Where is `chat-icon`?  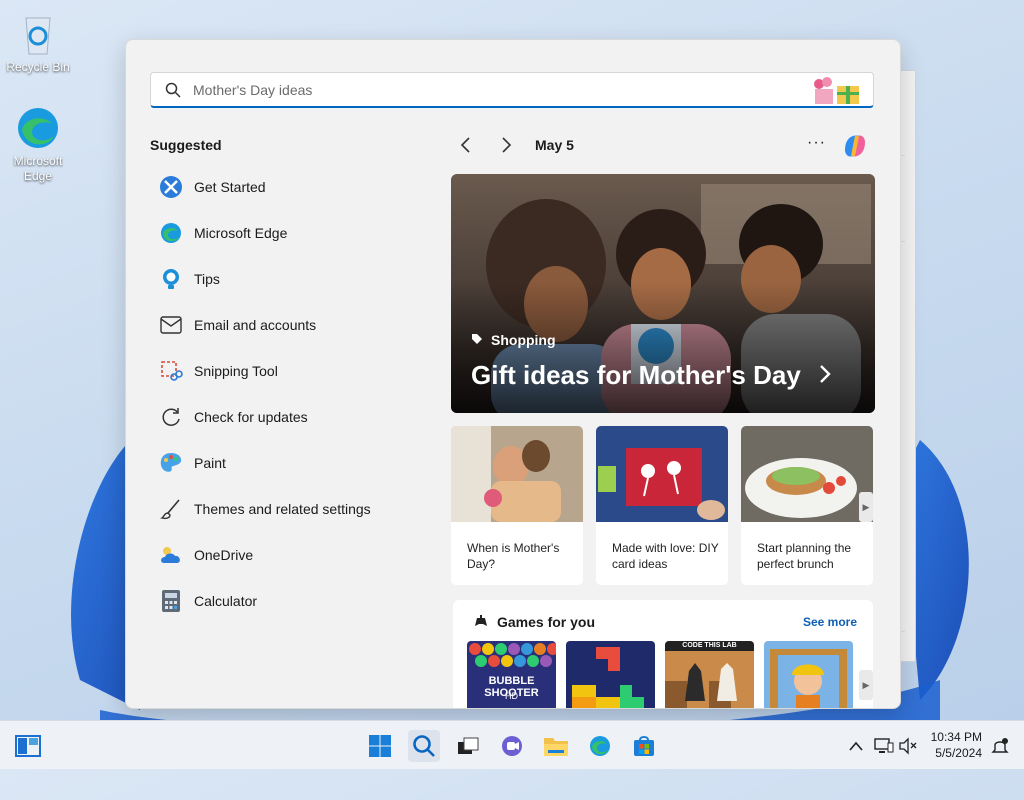
chat-icon is located at coordinates (512, 746).